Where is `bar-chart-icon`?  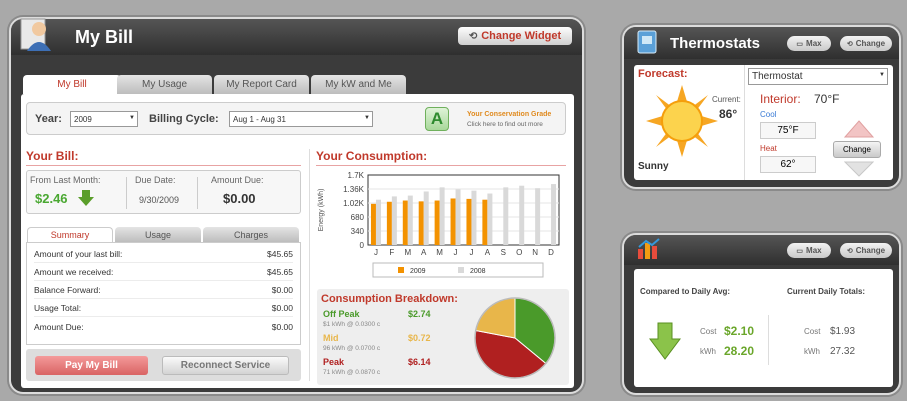
bar-chart-icon is located at coordinates (649, 251).